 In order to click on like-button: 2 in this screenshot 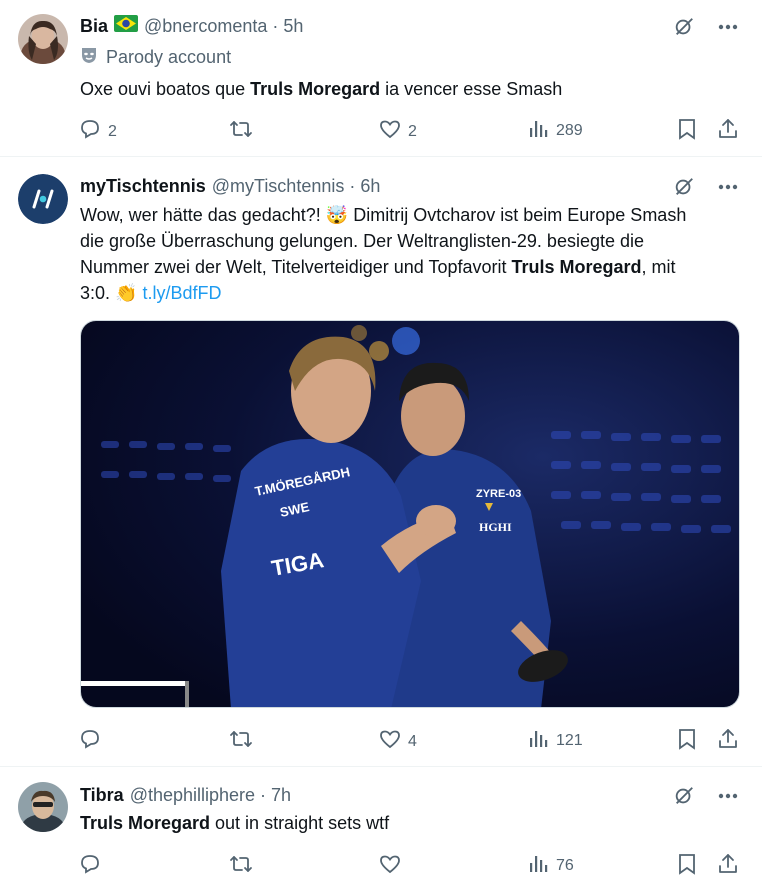, I will do `click(397, 131)`.